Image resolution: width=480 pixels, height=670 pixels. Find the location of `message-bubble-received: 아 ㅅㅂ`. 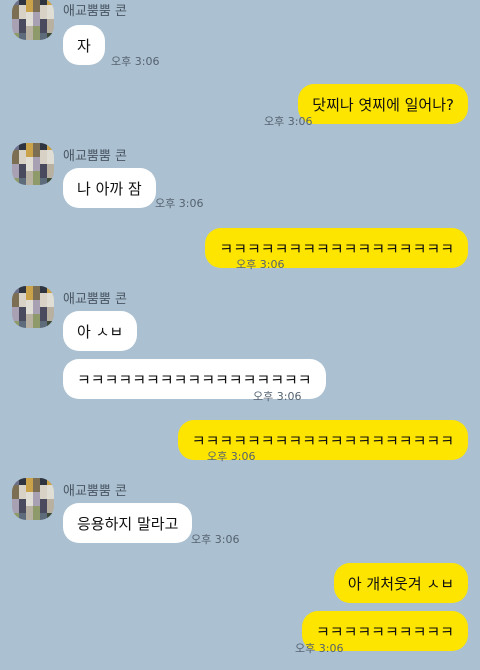

message-bubble-received: 아 ㅅㅂ is located at coordinates (100, 331).